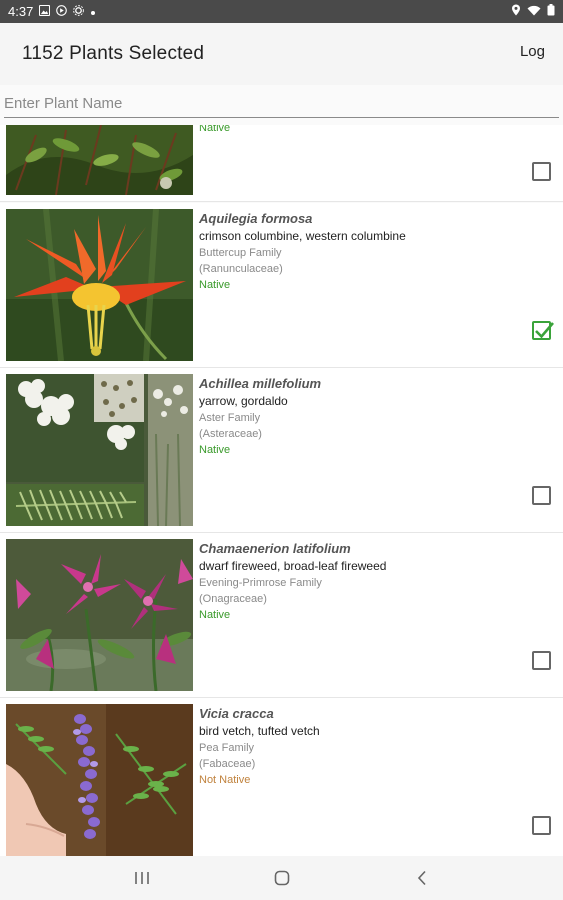 Image resolution: width=563 pixels, height=900 pixels. What do you see at coordinates (230, 434) in the screenshot?
I see `family-latin: (Asteraceae)` at bounding box center [230, 434].